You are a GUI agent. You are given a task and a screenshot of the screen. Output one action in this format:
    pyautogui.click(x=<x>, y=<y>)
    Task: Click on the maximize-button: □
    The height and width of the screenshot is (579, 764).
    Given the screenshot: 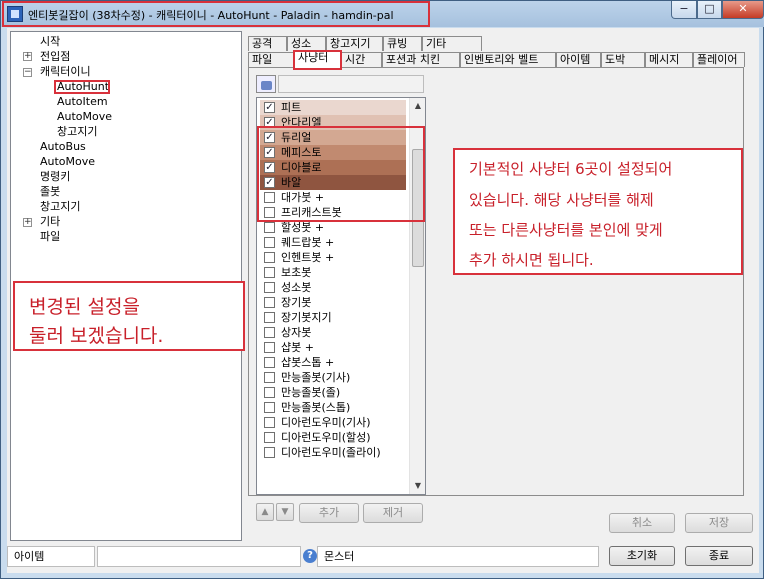 What is the action you would take?
    pyautogui.click(x=709, y=10)
    